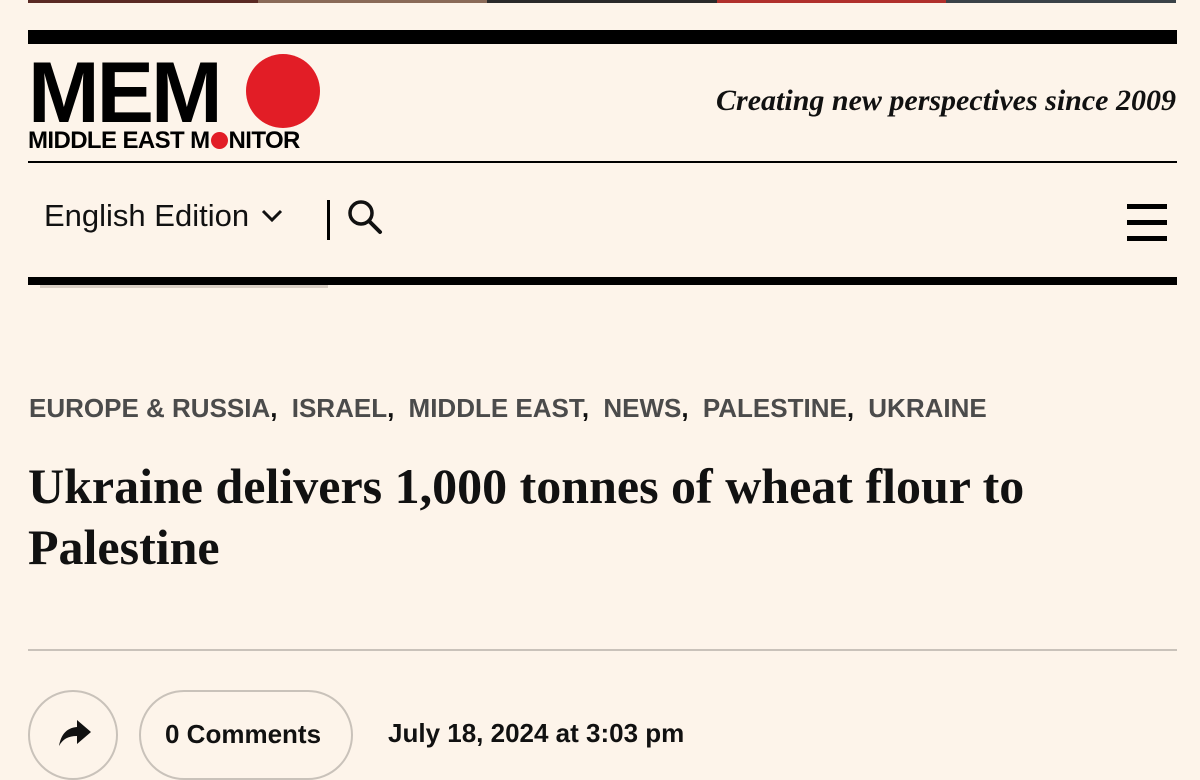 The height and width of the screenshot is (780, 1200). I want to click on category-link: UKRAINE, so click(927, 408).